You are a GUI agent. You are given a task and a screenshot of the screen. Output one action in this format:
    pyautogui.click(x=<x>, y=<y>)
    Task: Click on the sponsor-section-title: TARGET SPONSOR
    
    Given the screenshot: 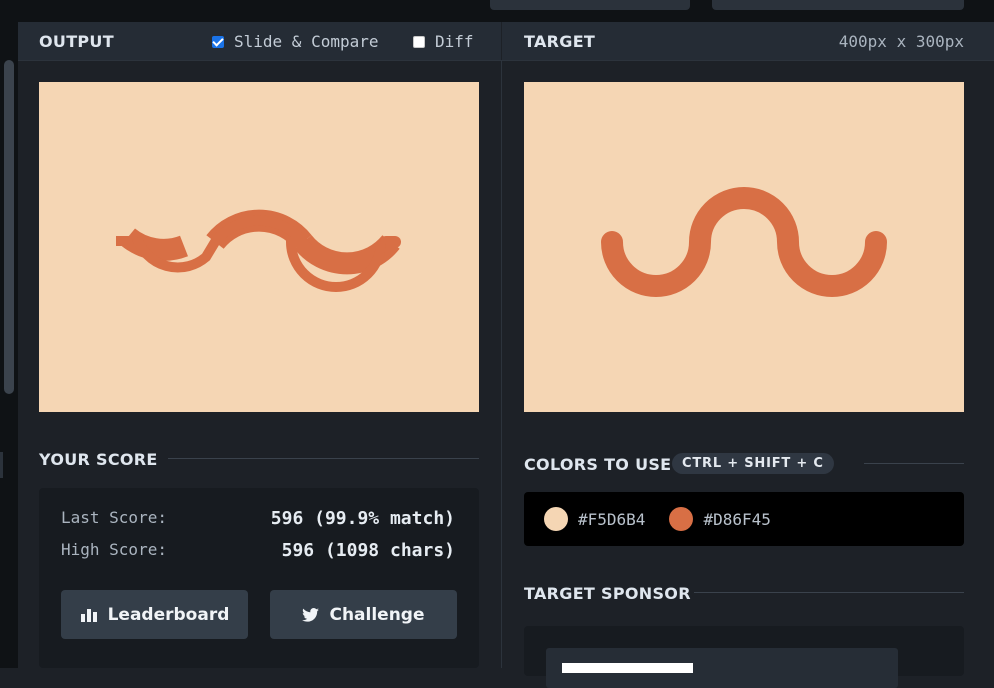 What is the action you would take?
    pyautogui.click(x=607, y=593)
    